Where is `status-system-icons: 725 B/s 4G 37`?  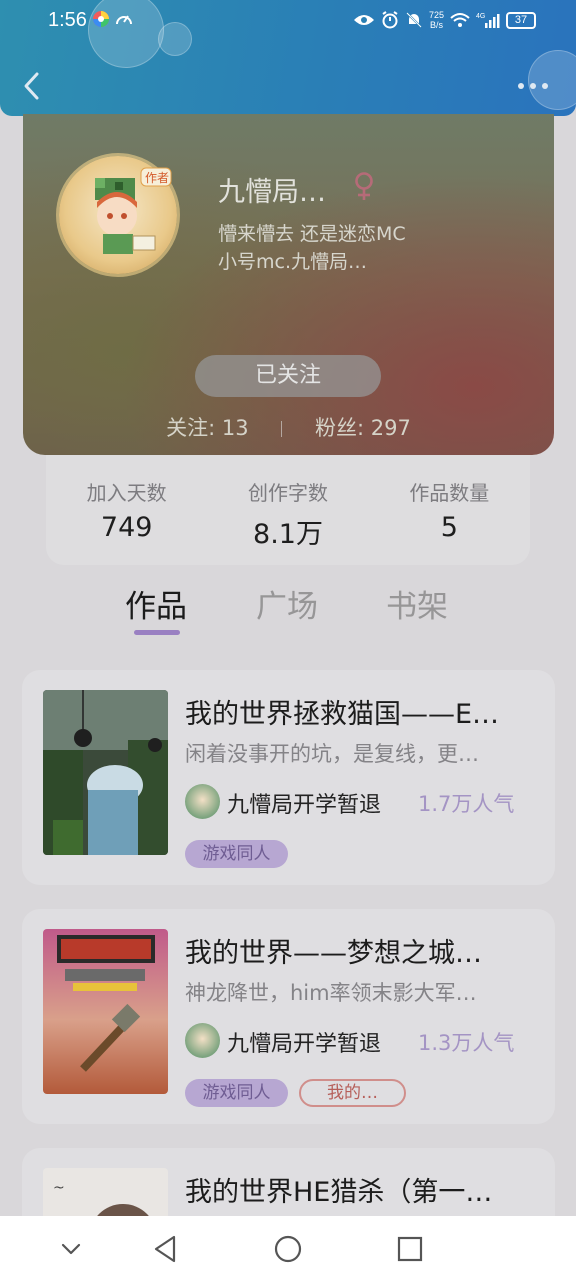 status-system-icons: 725 B/s 4G 37 is located at coordinates (444, 20).